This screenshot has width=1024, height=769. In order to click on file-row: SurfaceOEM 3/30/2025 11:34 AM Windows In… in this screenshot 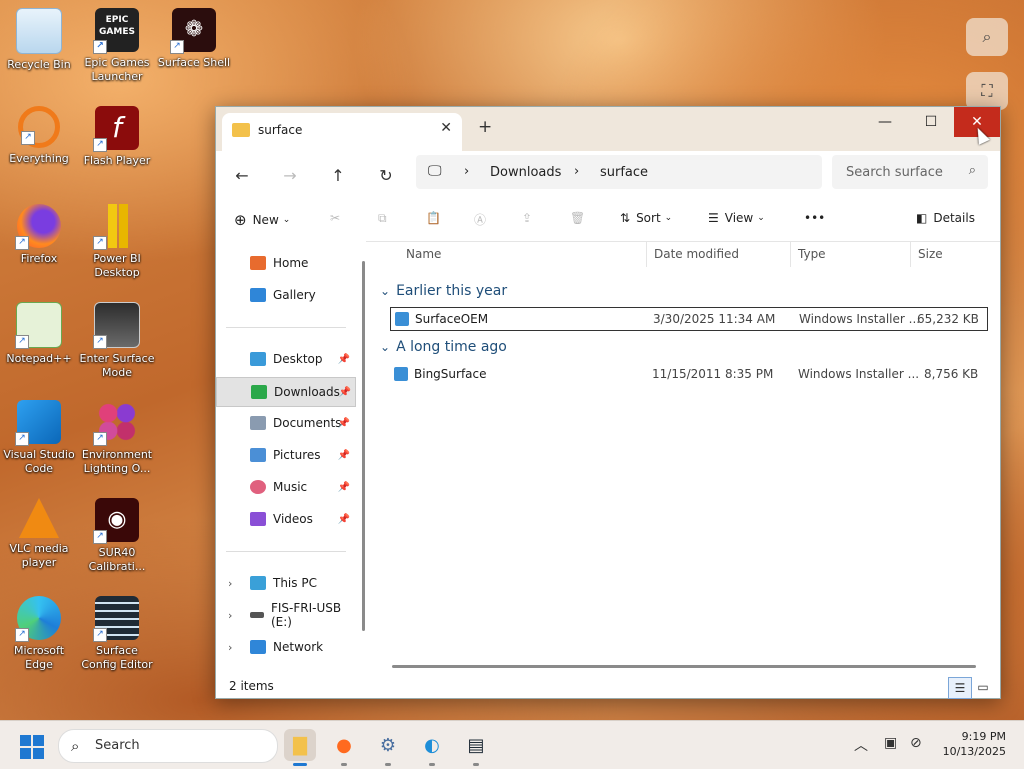, I will do `click(689, 319)`.